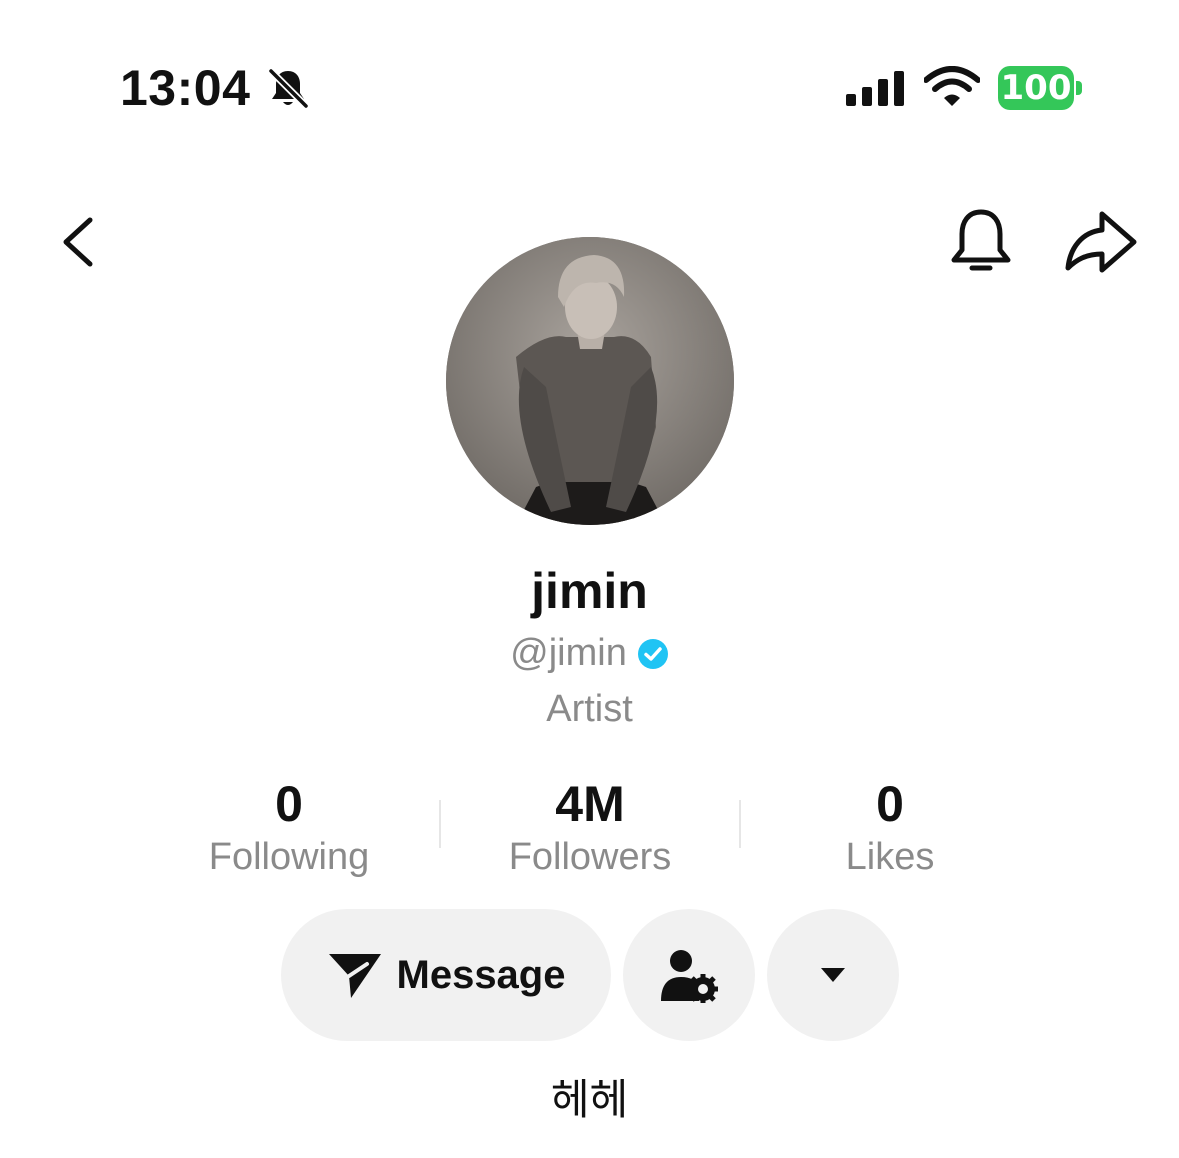 The width and height of the screenshot is (1179, 1158). I want to click on user-settings-icon, so click(689, 976).